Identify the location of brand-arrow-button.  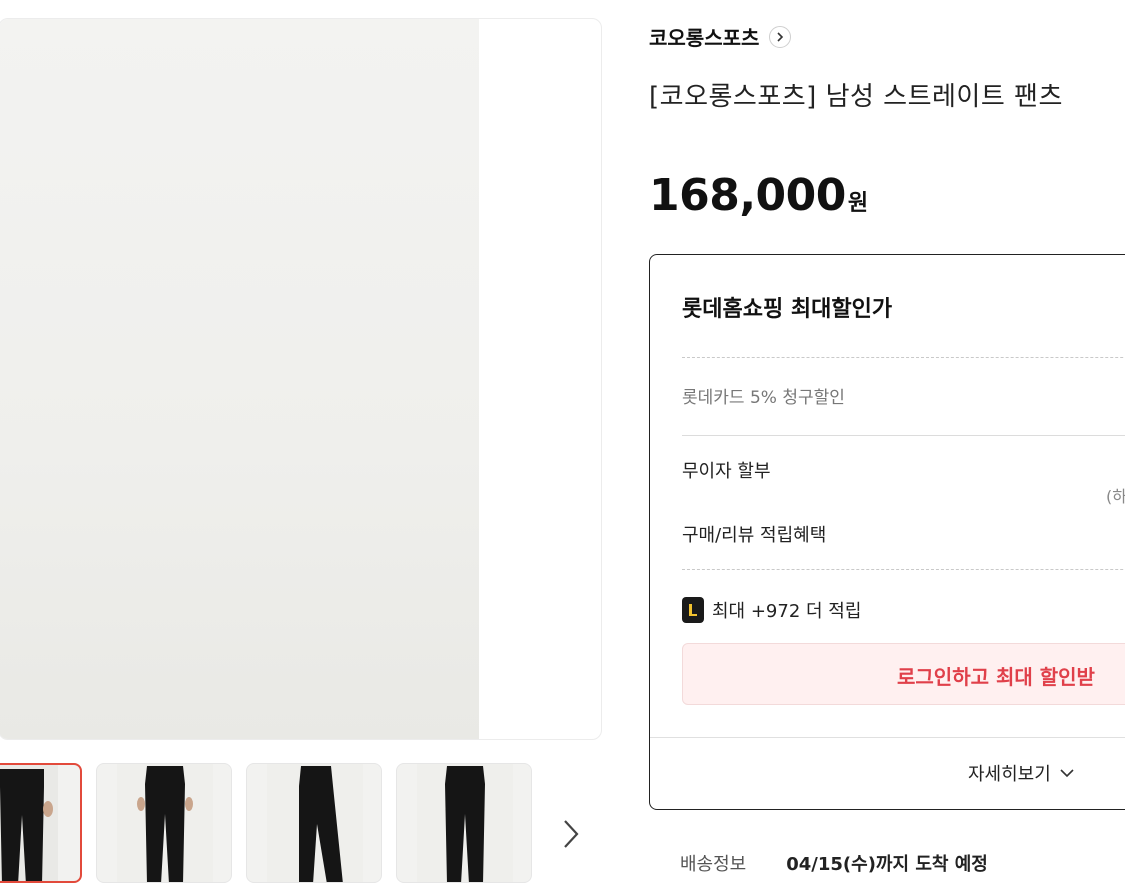
(780, 36).